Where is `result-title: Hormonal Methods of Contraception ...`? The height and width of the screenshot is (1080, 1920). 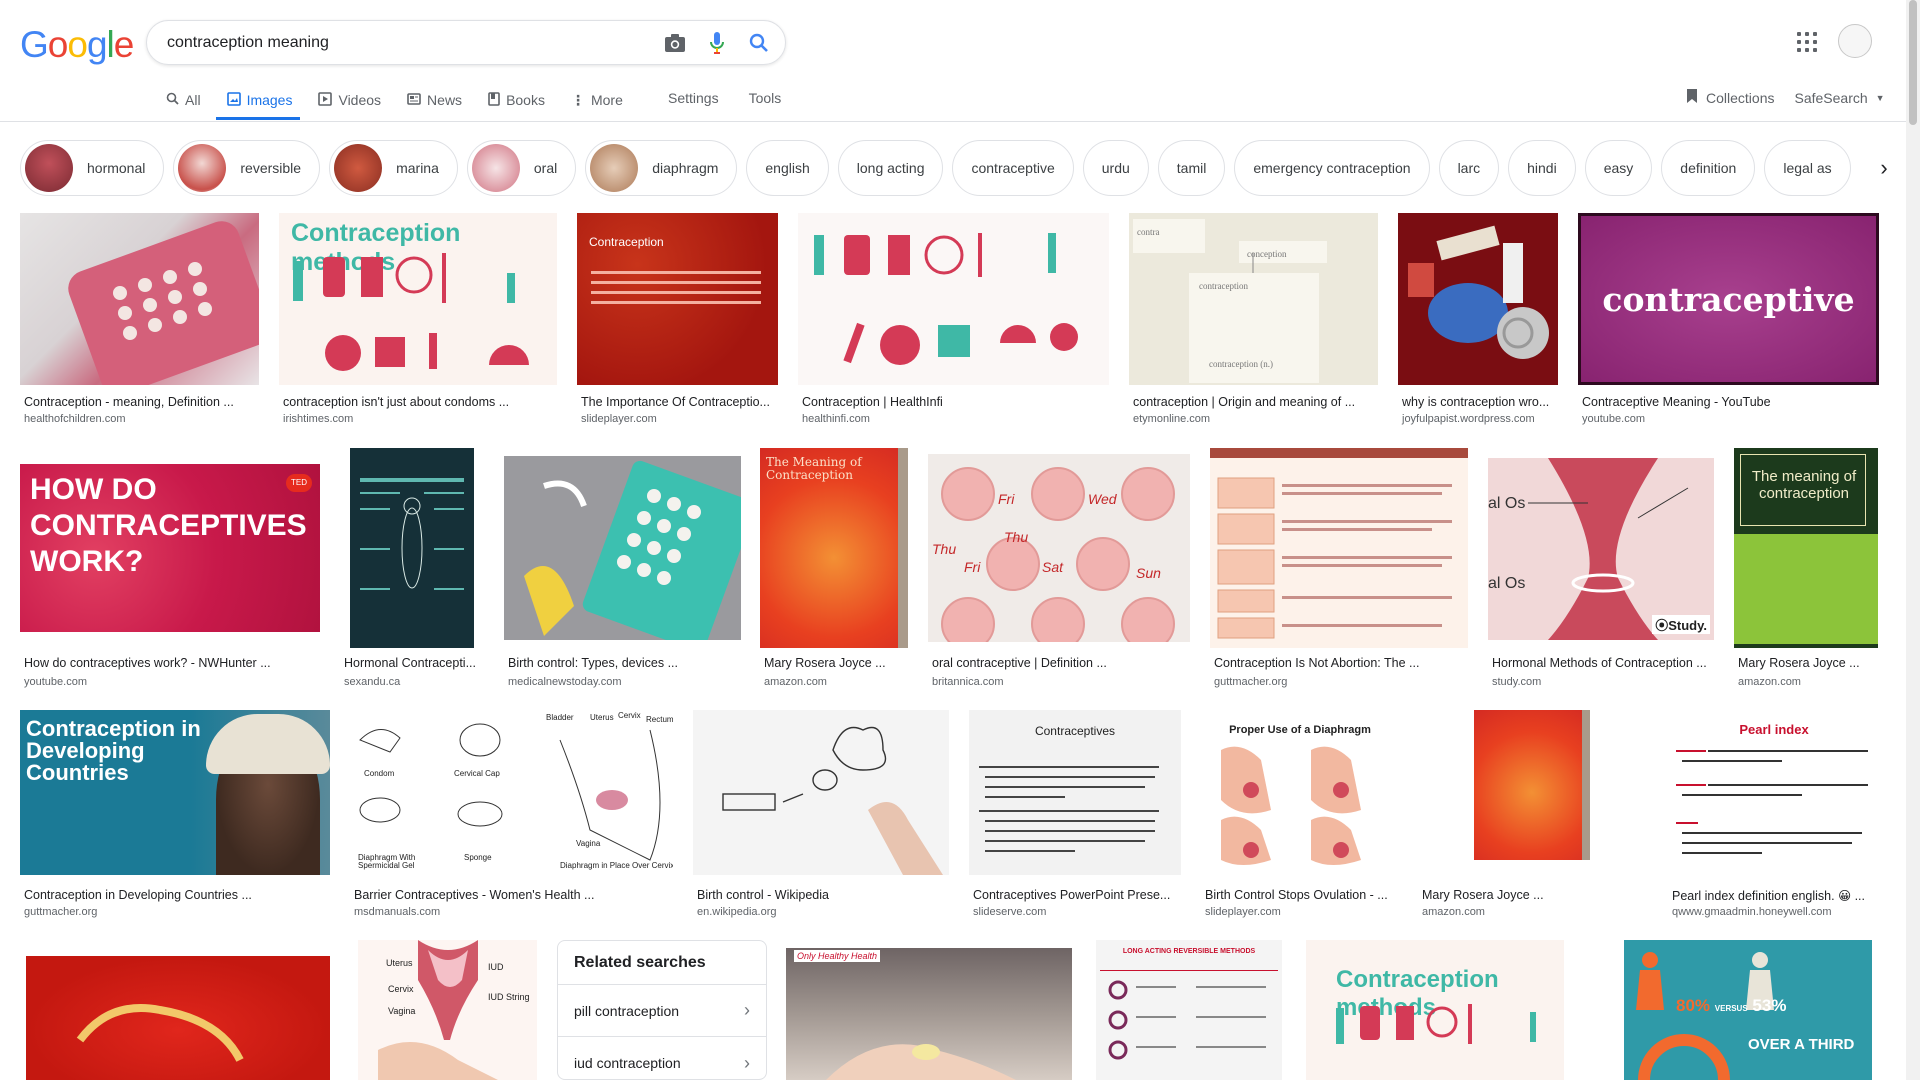
result-title: Hormonal Methods of Contraception ... is located at coordinates (1603, 663).